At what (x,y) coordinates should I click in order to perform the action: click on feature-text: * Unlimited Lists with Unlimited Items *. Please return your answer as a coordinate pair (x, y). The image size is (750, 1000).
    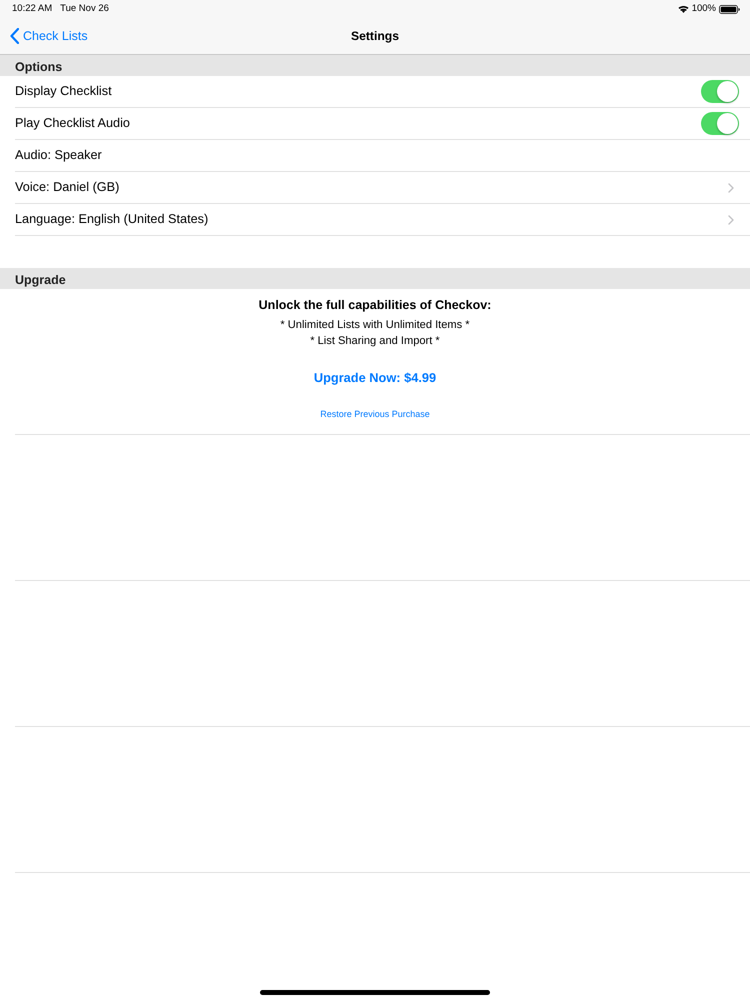
    Looking at the image, I should click on (375, 325).